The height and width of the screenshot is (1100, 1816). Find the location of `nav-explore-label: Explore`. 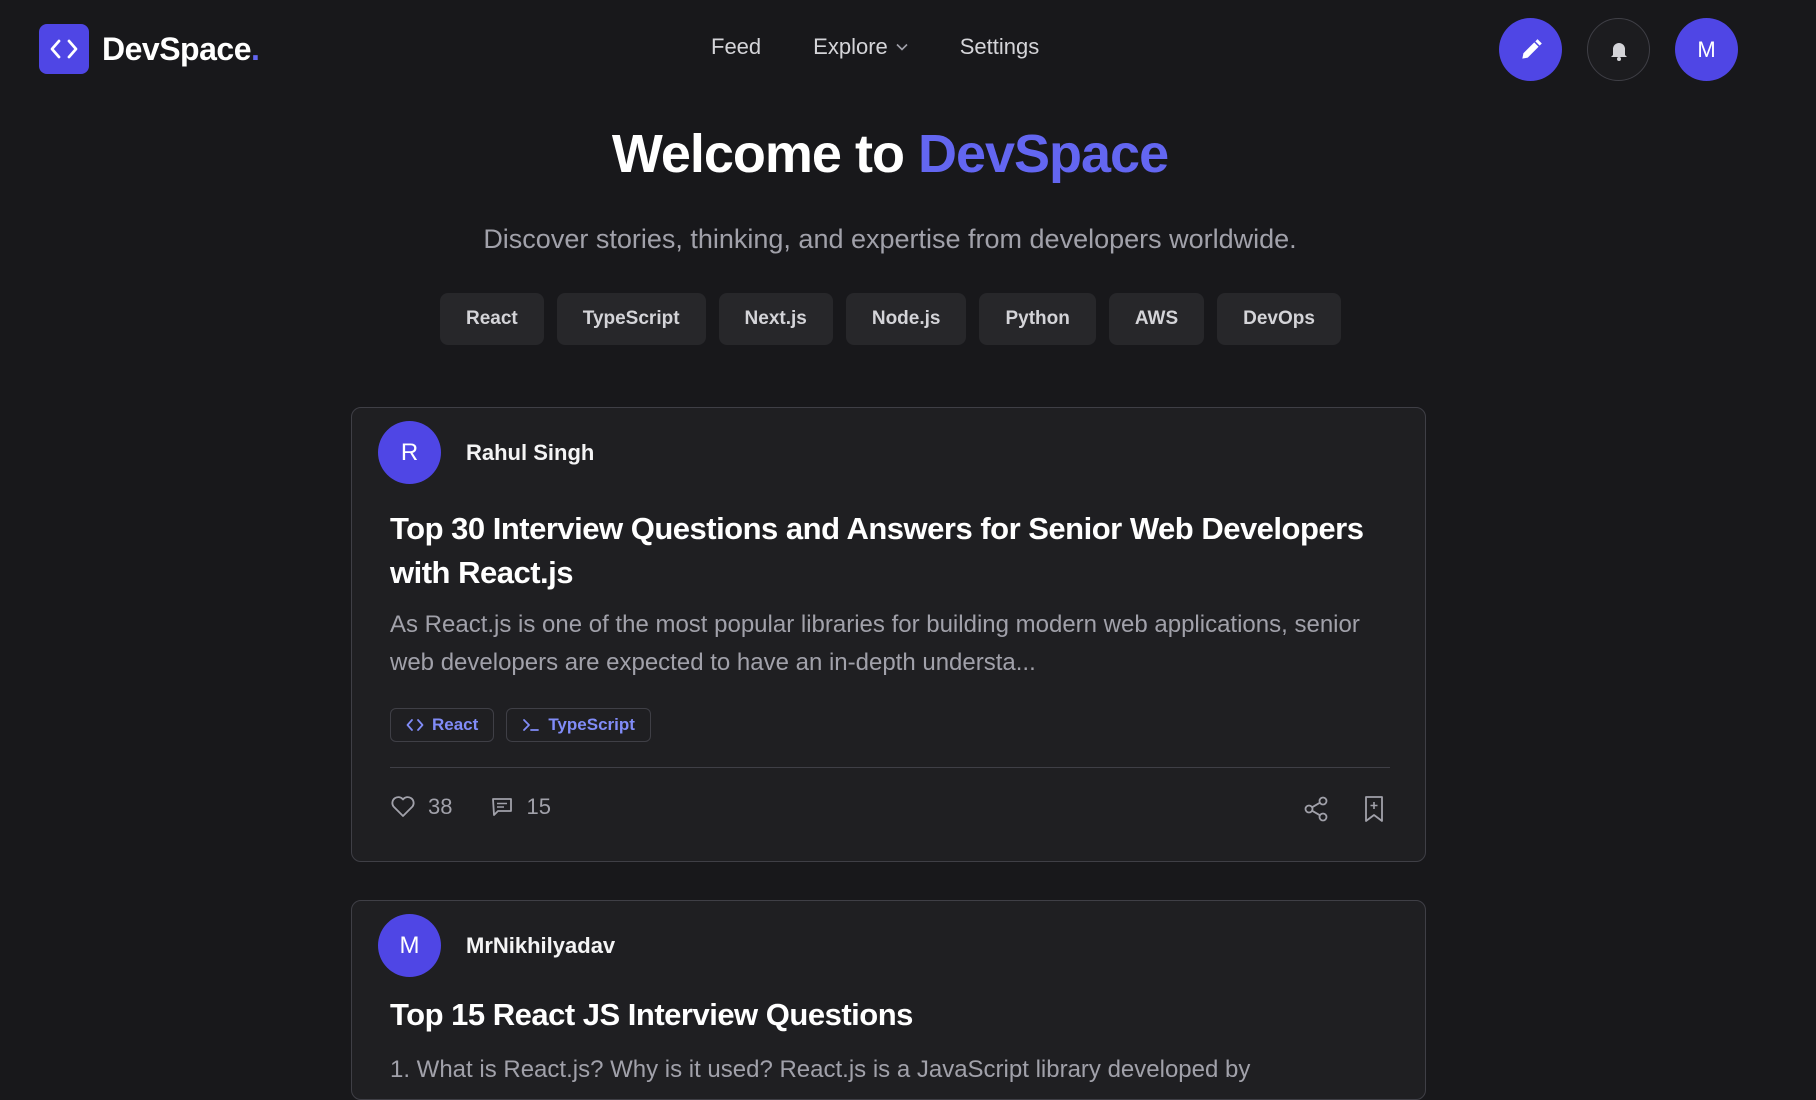

nav-explore-label: Explore is located at coordinates (850, 46).